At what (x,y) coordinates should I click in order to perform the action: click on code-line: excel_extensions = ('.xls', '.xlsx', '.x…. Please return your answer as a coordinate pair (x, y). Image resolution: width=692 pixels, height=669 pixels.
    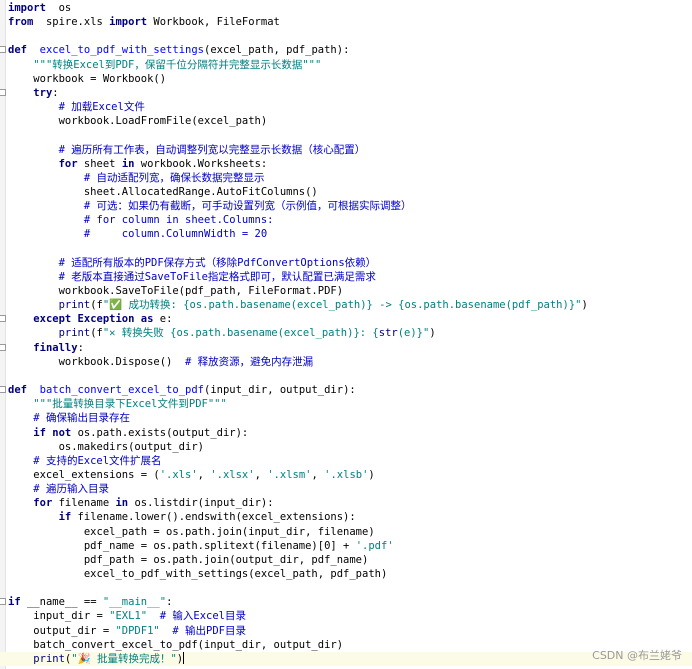
    Looking at the image, I should click on (191, 475).